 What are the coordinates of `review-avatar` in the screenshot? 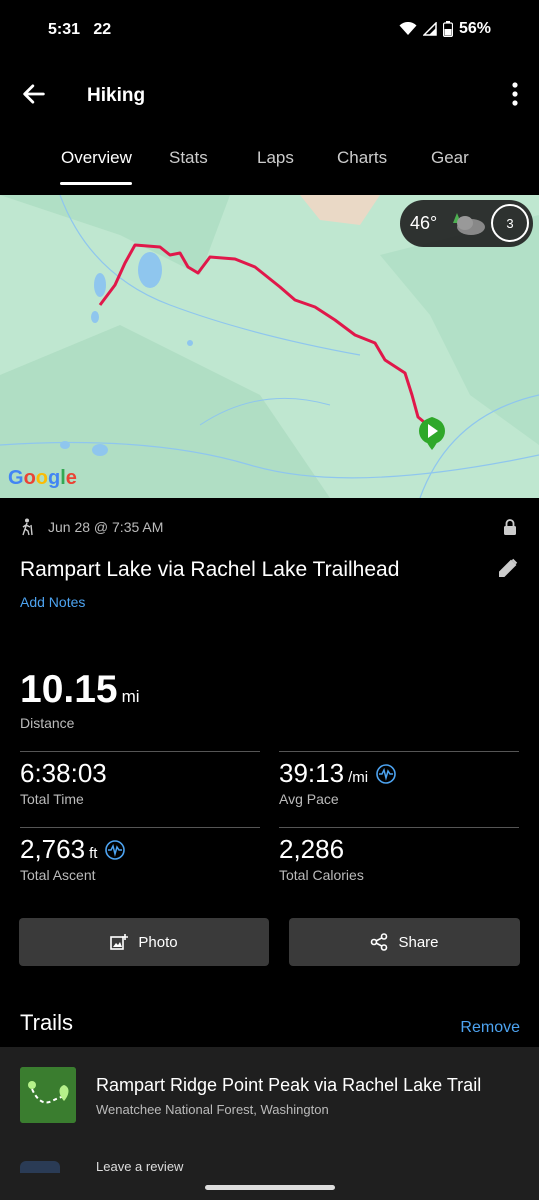 It's located at (40, 1167).